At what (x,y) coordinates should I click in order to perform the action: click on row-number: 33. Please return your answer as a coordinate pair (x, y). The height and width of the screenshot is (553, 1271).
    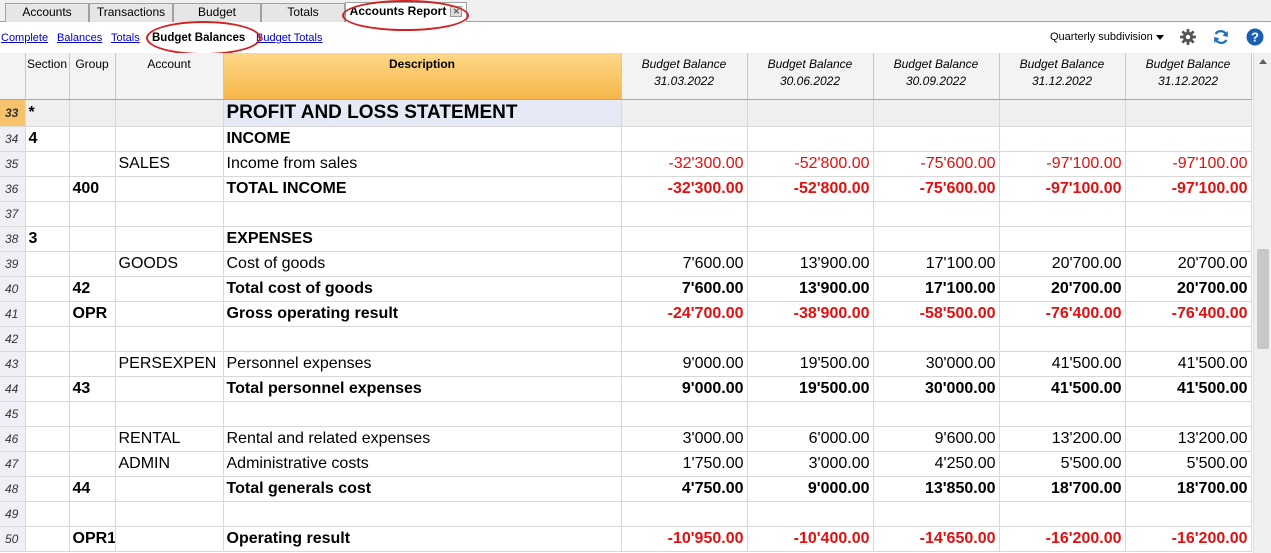
    Looking at the image, I should click on (13, 113).